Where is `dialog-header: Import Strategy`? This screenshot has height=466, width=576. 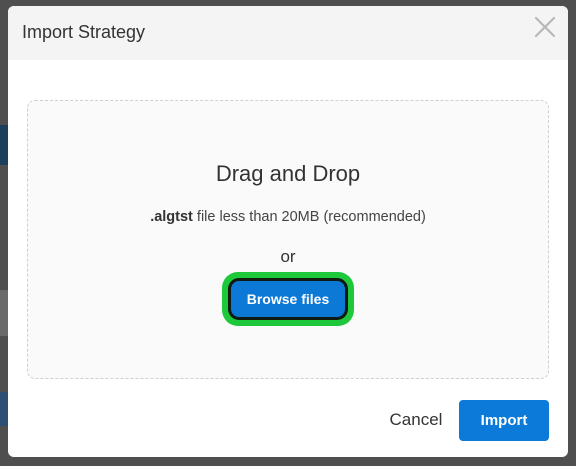
dialog-header: Import Strategy is located at coordinates (288, 33).